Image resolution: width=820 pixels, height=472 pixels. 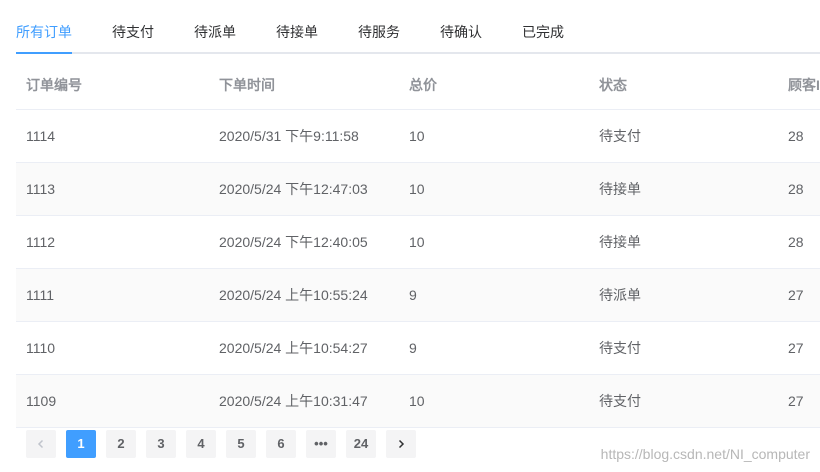 What do you see at coordinates (41, 136) in the screenshot?
I see `order-id-cell: 1114` at bounding box center [41, 136].